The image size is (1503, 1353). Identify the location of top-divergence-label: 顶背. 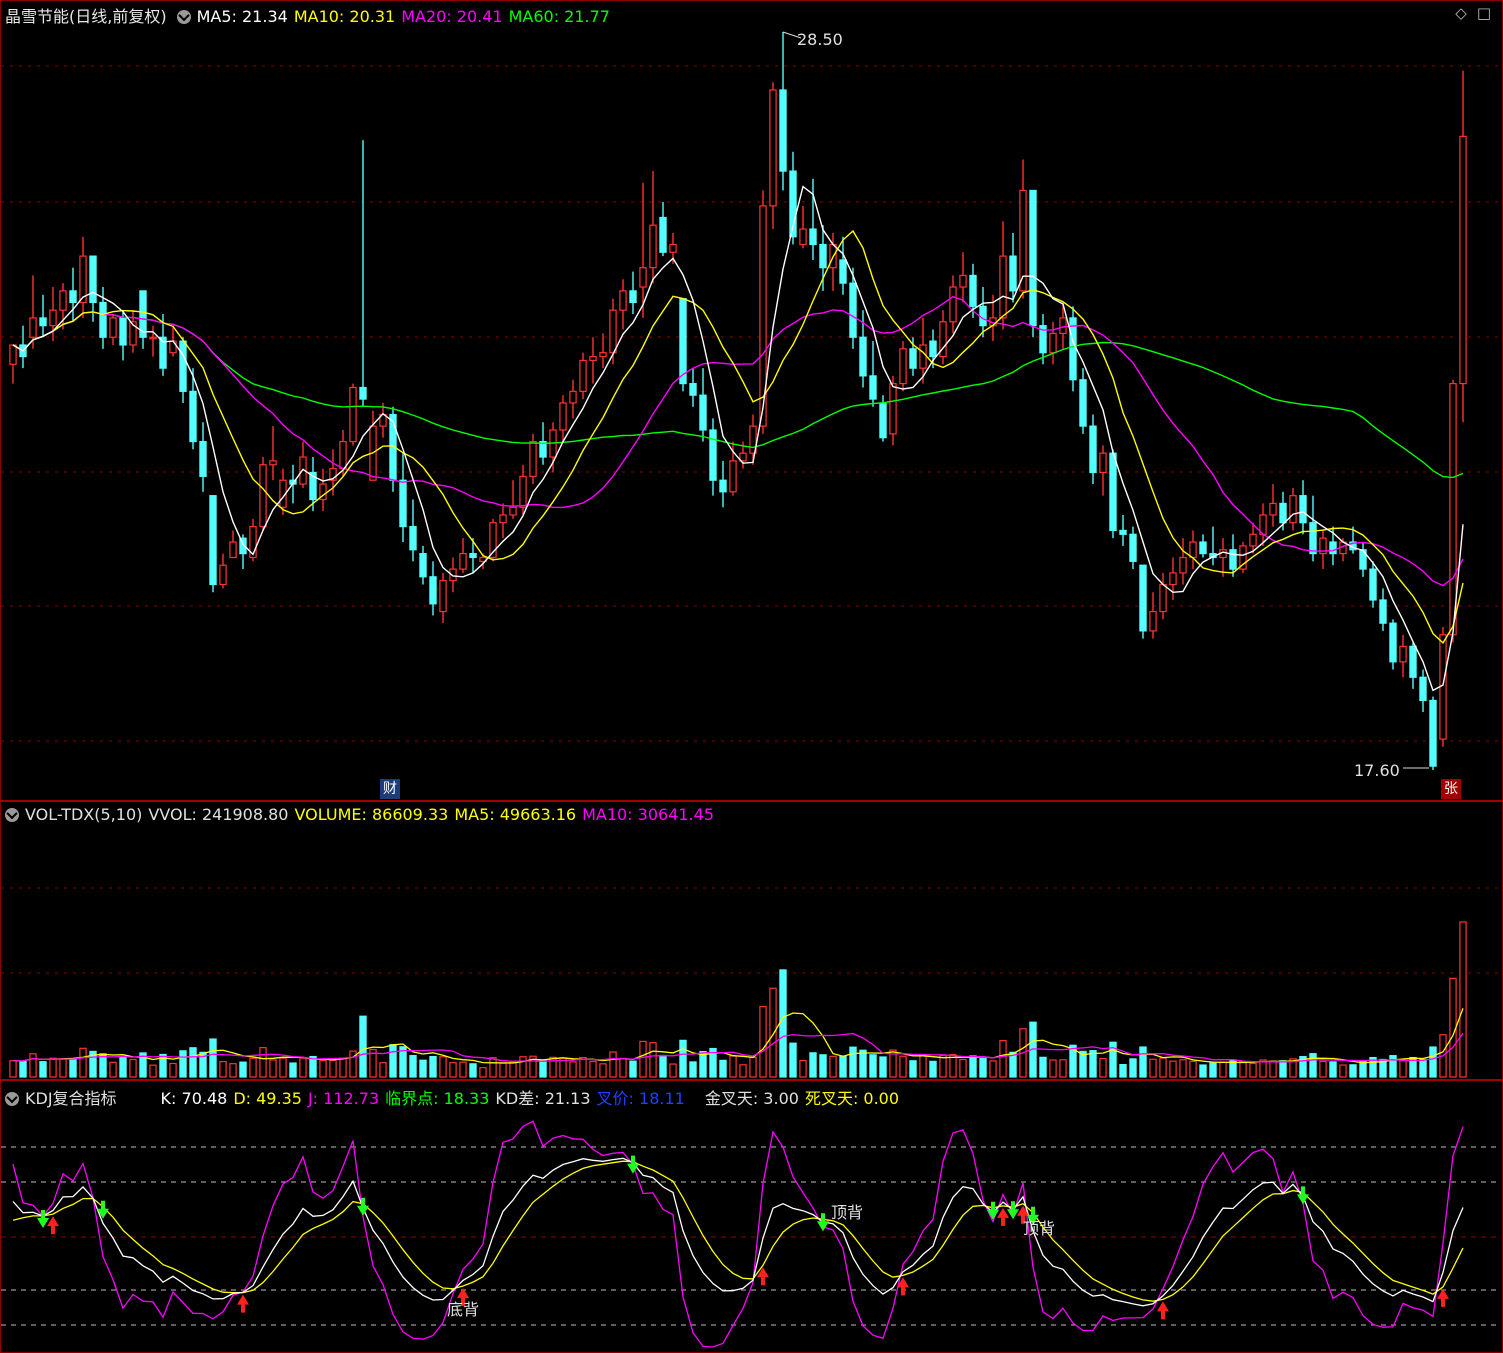
(847, 1212).